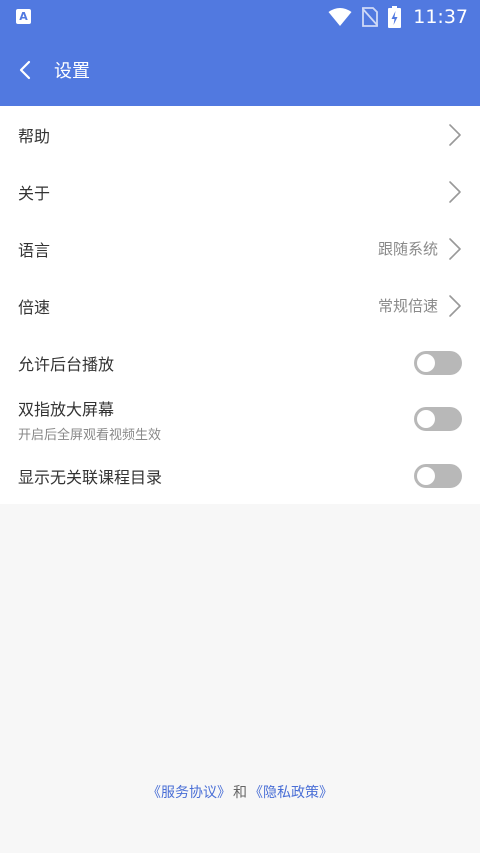  What do you see at coordinates (34, 307) in the screenshot?
I see `settings-item-label: 倍速` at bounding box center [34, 307].